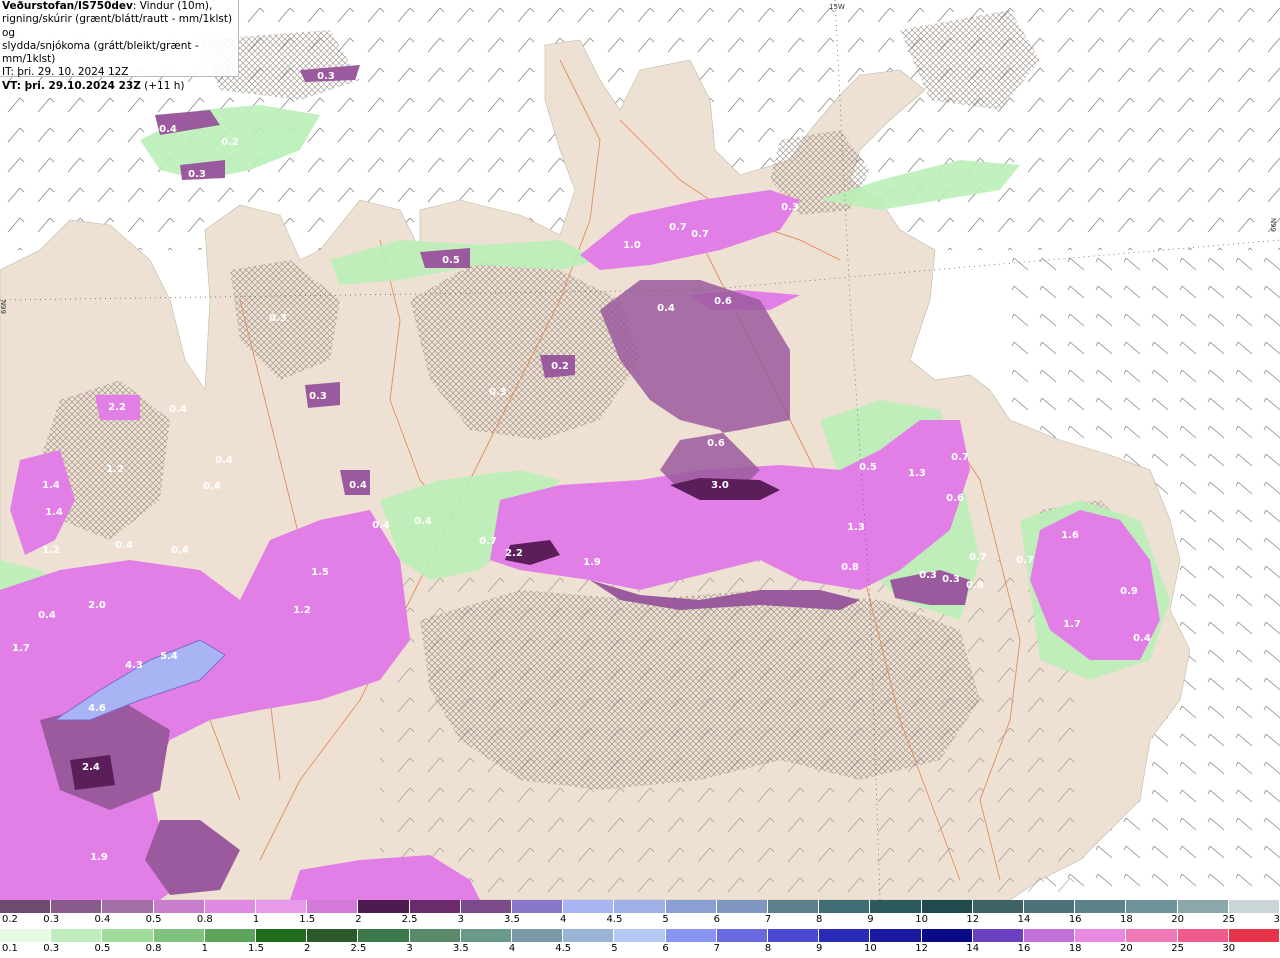 Image resolution: width=1280 pixels, height=958 pixels. Describe the element at coordinates (10, 919) in the screenshot. I see `legend-snow-tick-label: 0.2` at that location.